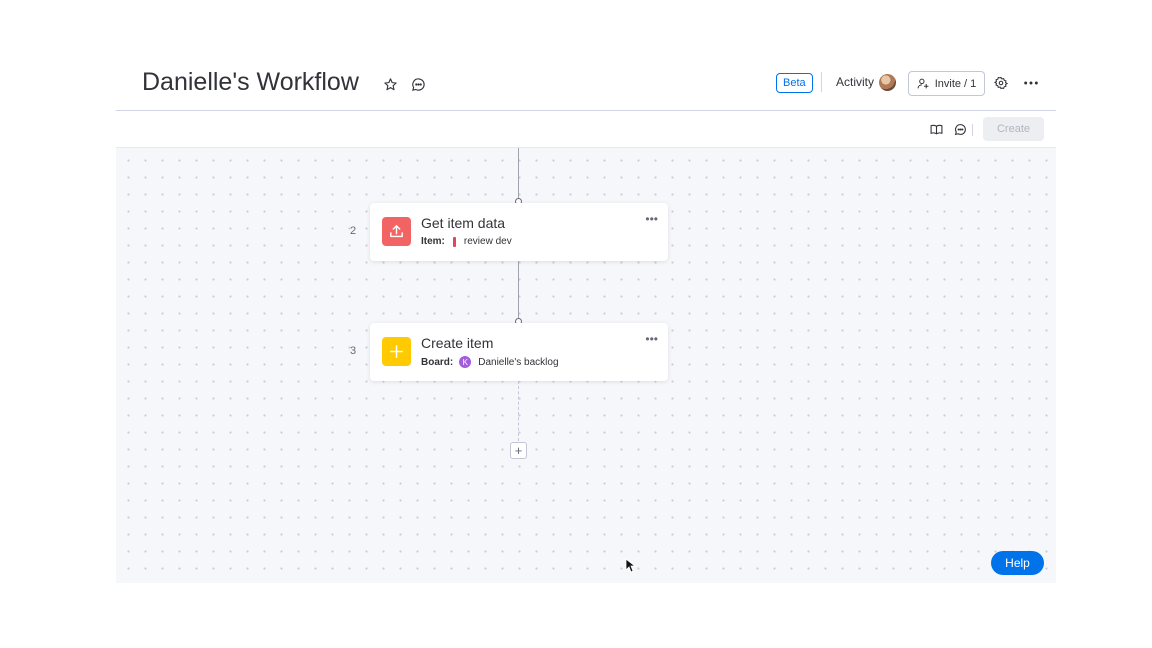 The height and width of the screenshot is (648, 1152). I want to click on invite-button: Invite / 1, so click(946, 83).